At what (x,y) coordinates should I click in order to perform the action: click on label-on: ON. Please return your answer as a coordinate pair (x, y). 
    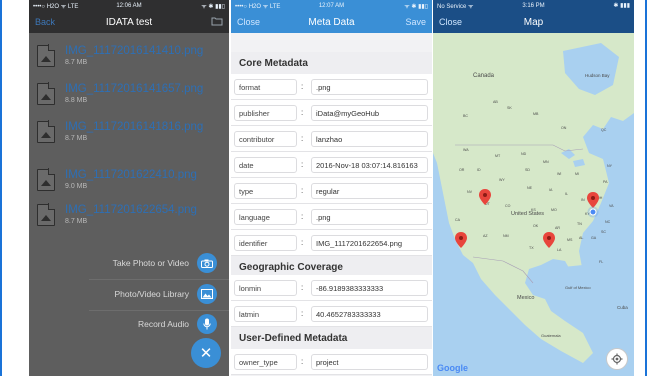
    Looking at the image, I should click on (564, 128).